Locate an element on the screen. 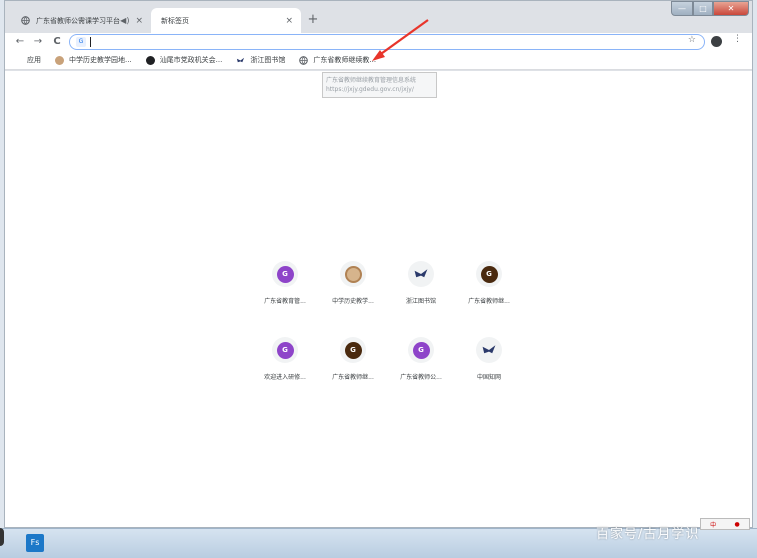 The width and height of the screenshot is (757, 558). watermark-text: 百家号/古月学识 is located at coordinates (648, 534).